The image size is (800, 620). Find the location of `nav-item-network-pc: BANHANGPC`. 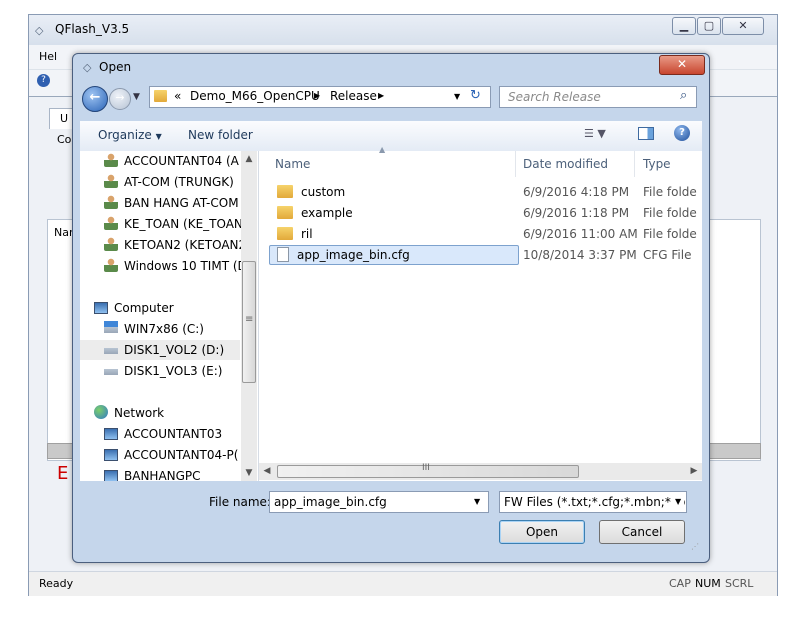

nav-item-network-pc: BANHANGPC is located at coordinates (152, 473).